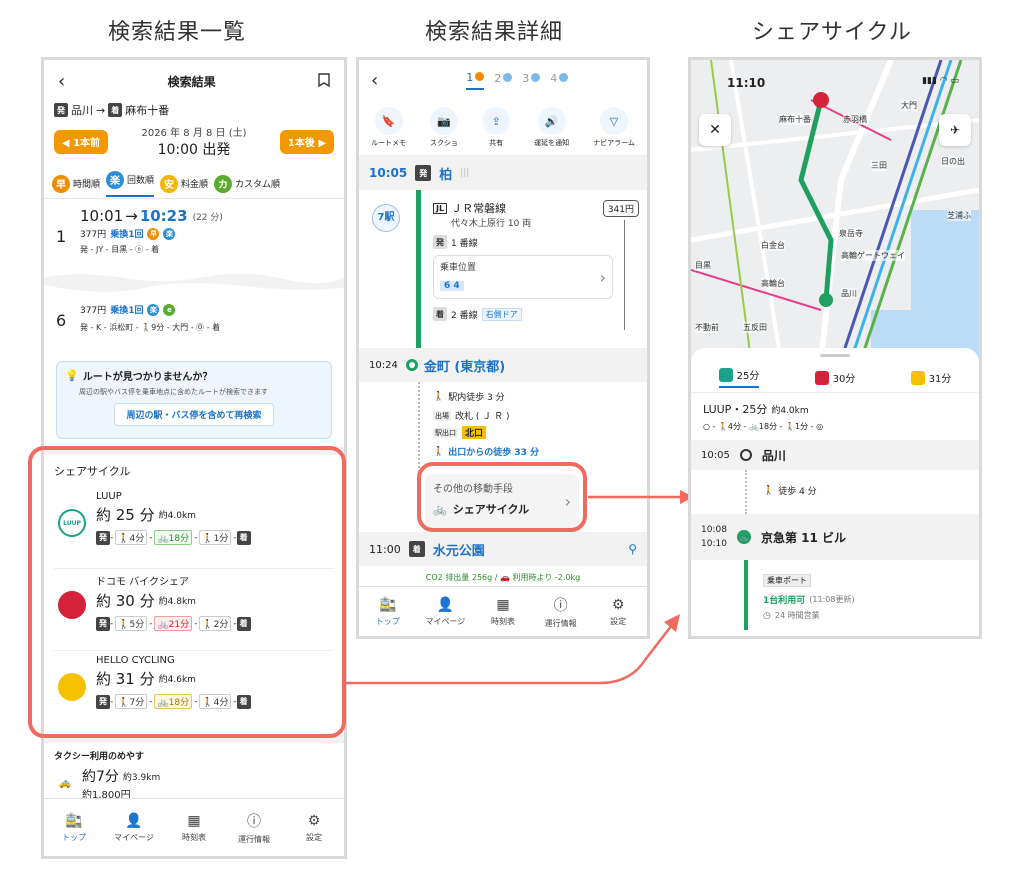  I want to click on delay-notify-button: 🔊 運延を通知, so click(551, 127).